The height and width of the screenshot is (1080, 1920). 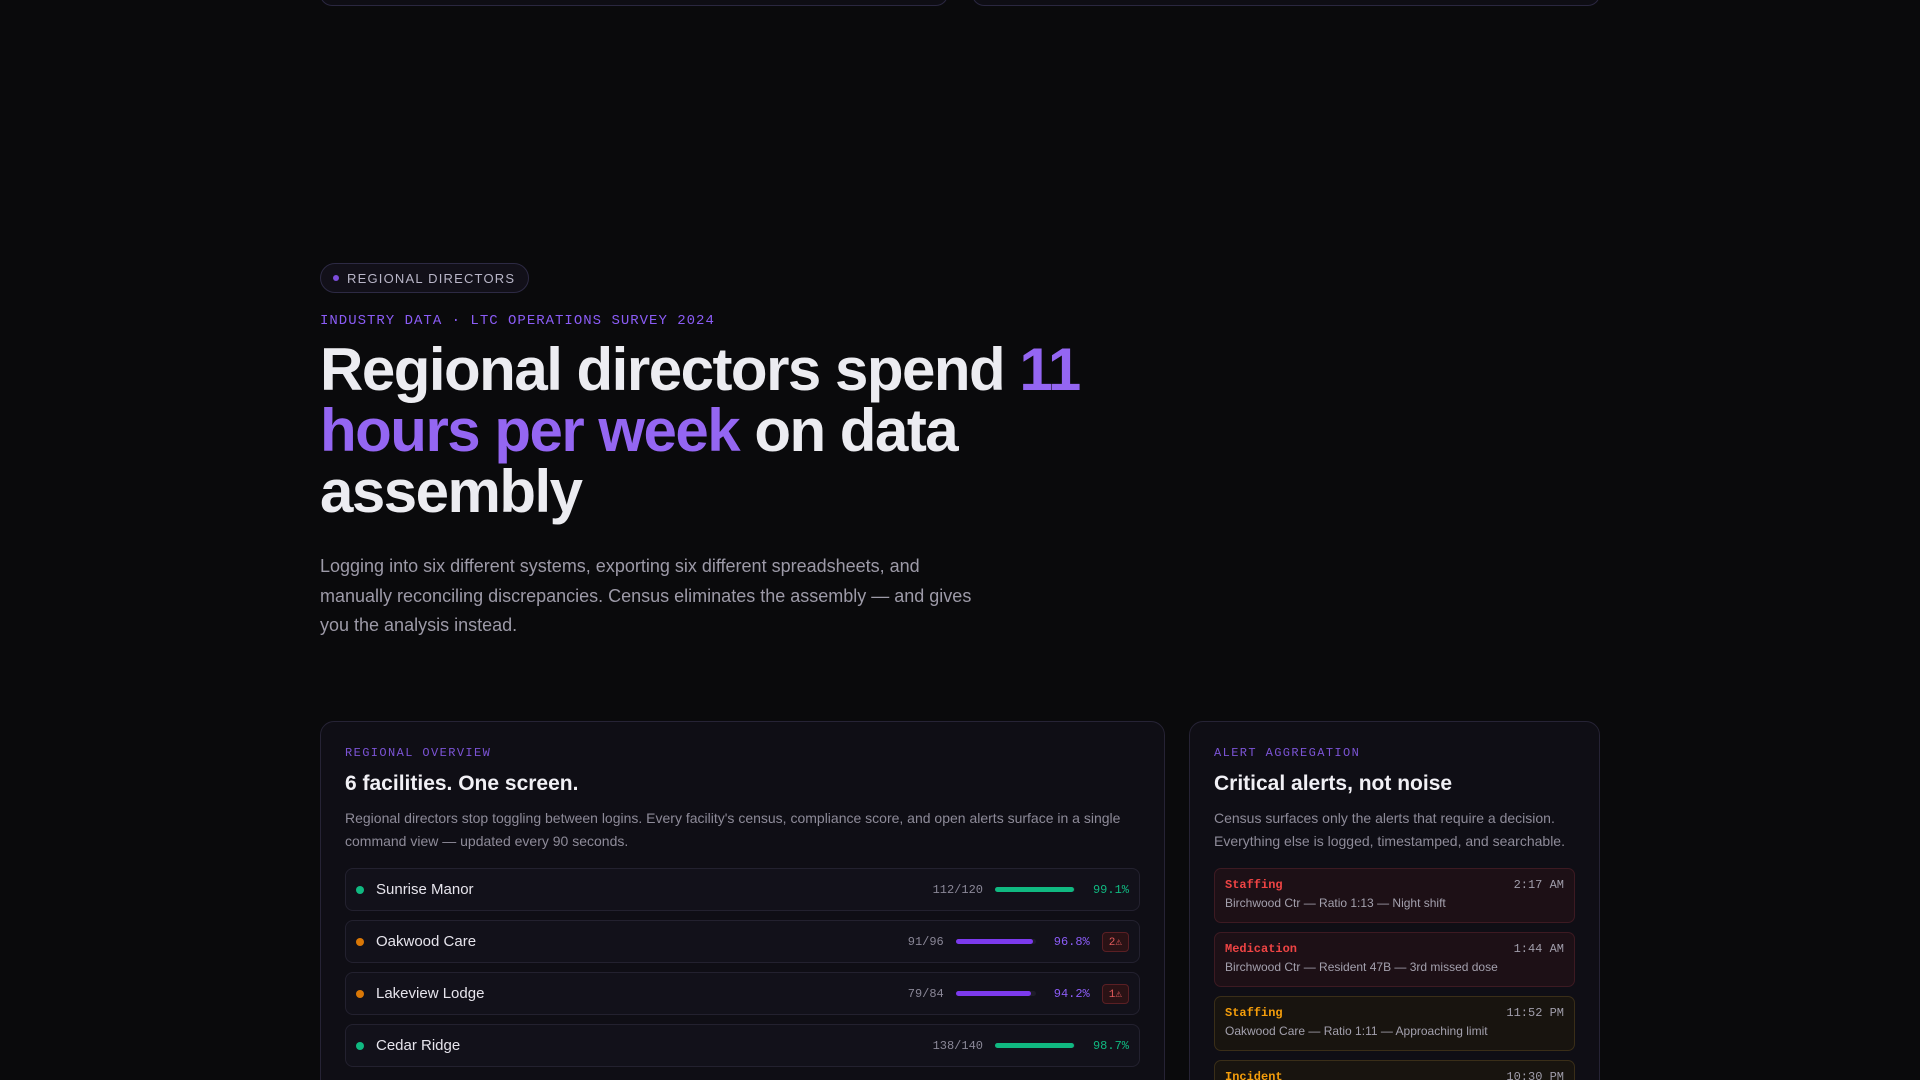 What do you see at coordinates (1394, 1075) in the screenshot?
I see `alert-header: Incident 10:30 PM` at bounding box center [1394, 1075].